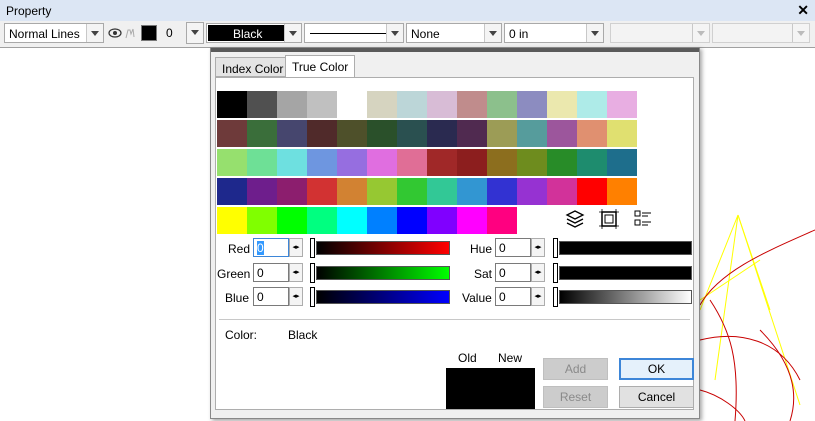 The width and height of the screenshot is (815, 421). I want to click on green-input: 0, so click(271, 272).